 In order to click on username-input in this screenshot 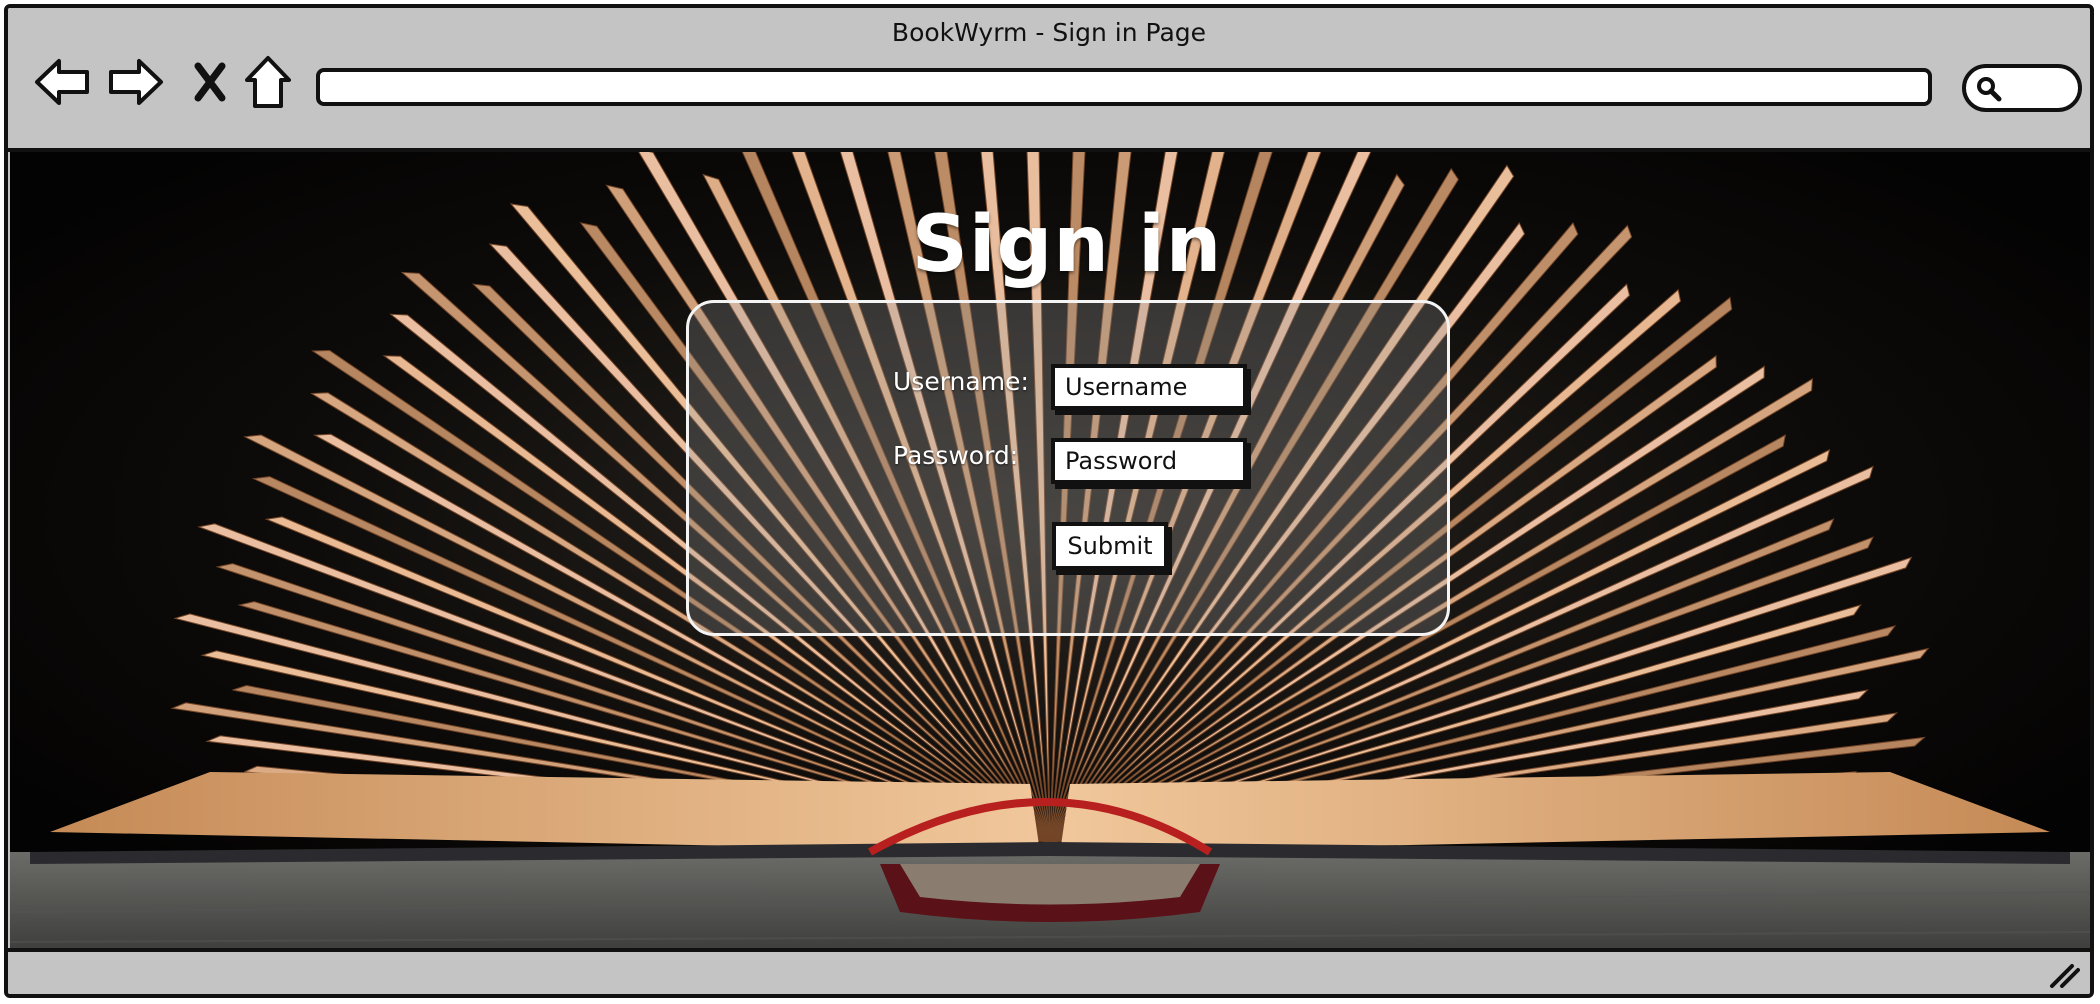, I will do `click(1149, 387)`.